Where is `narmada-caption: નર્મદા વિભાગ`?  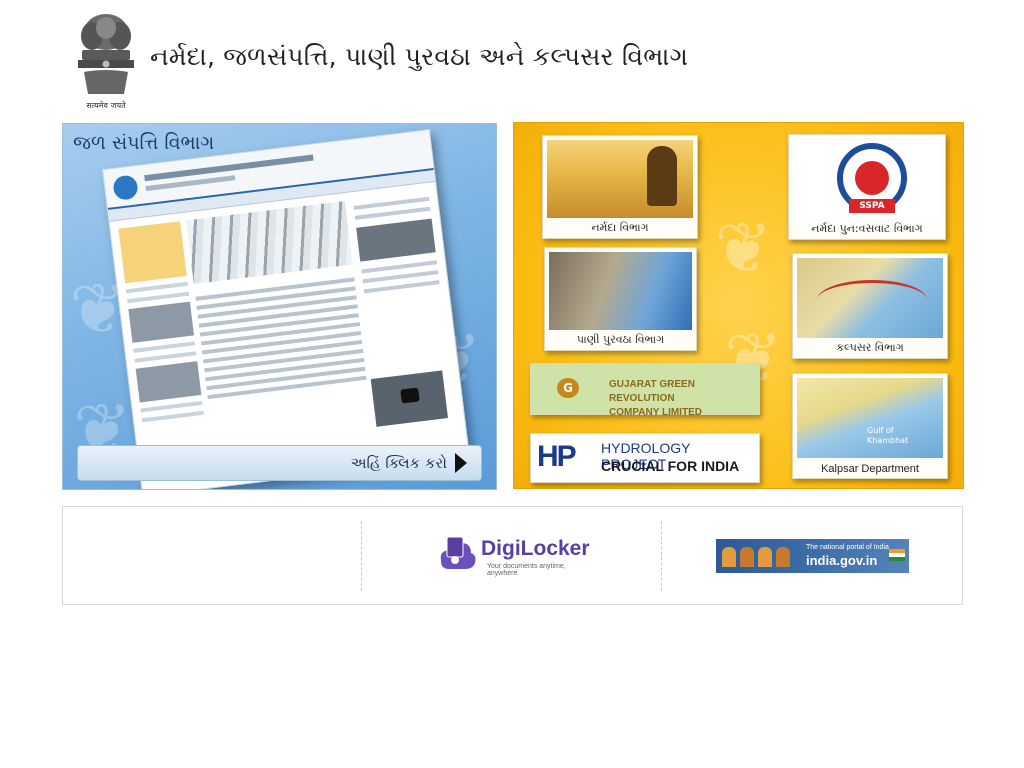 narmada-caption: નર્મદા વિભાગ is located at coordinates (620, 227).